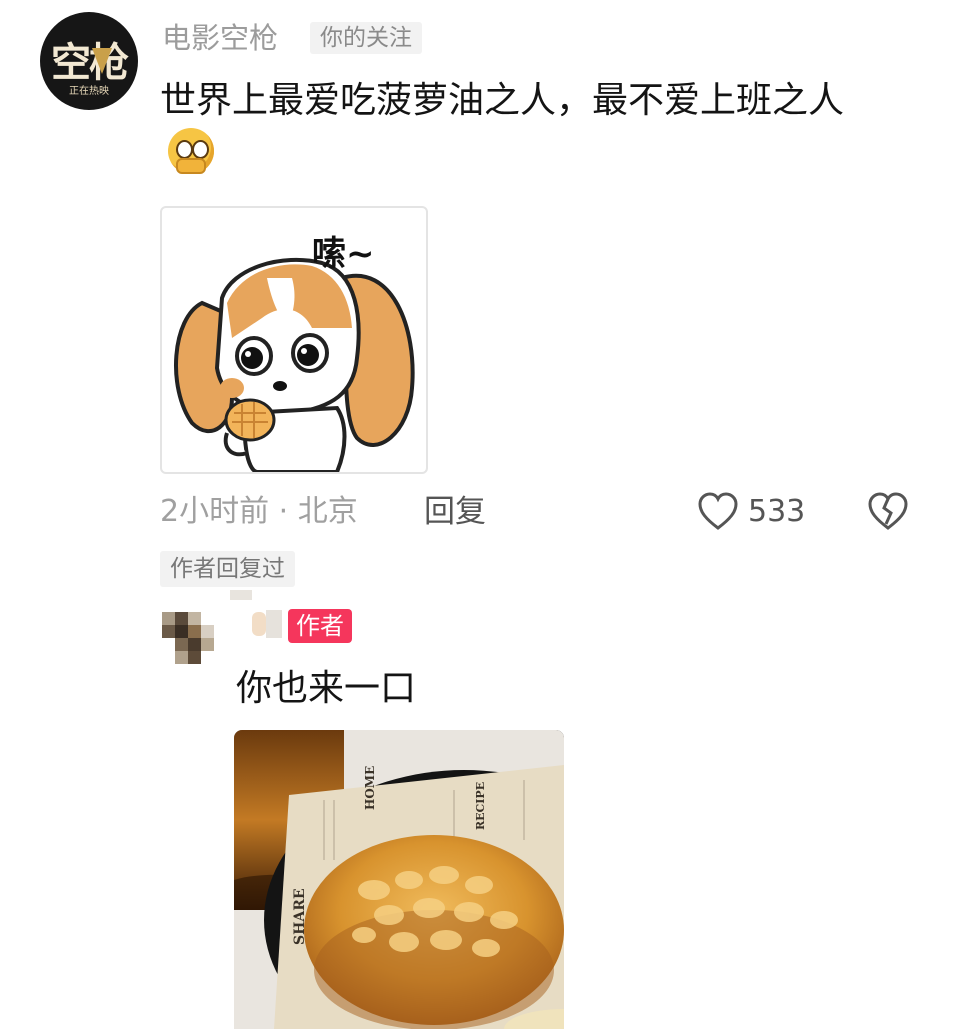 This screenshot has width=960, height=1029. Describe the element at coordinates (888, 512) in the screenshot. I see `broken-heart-icon` at that location.